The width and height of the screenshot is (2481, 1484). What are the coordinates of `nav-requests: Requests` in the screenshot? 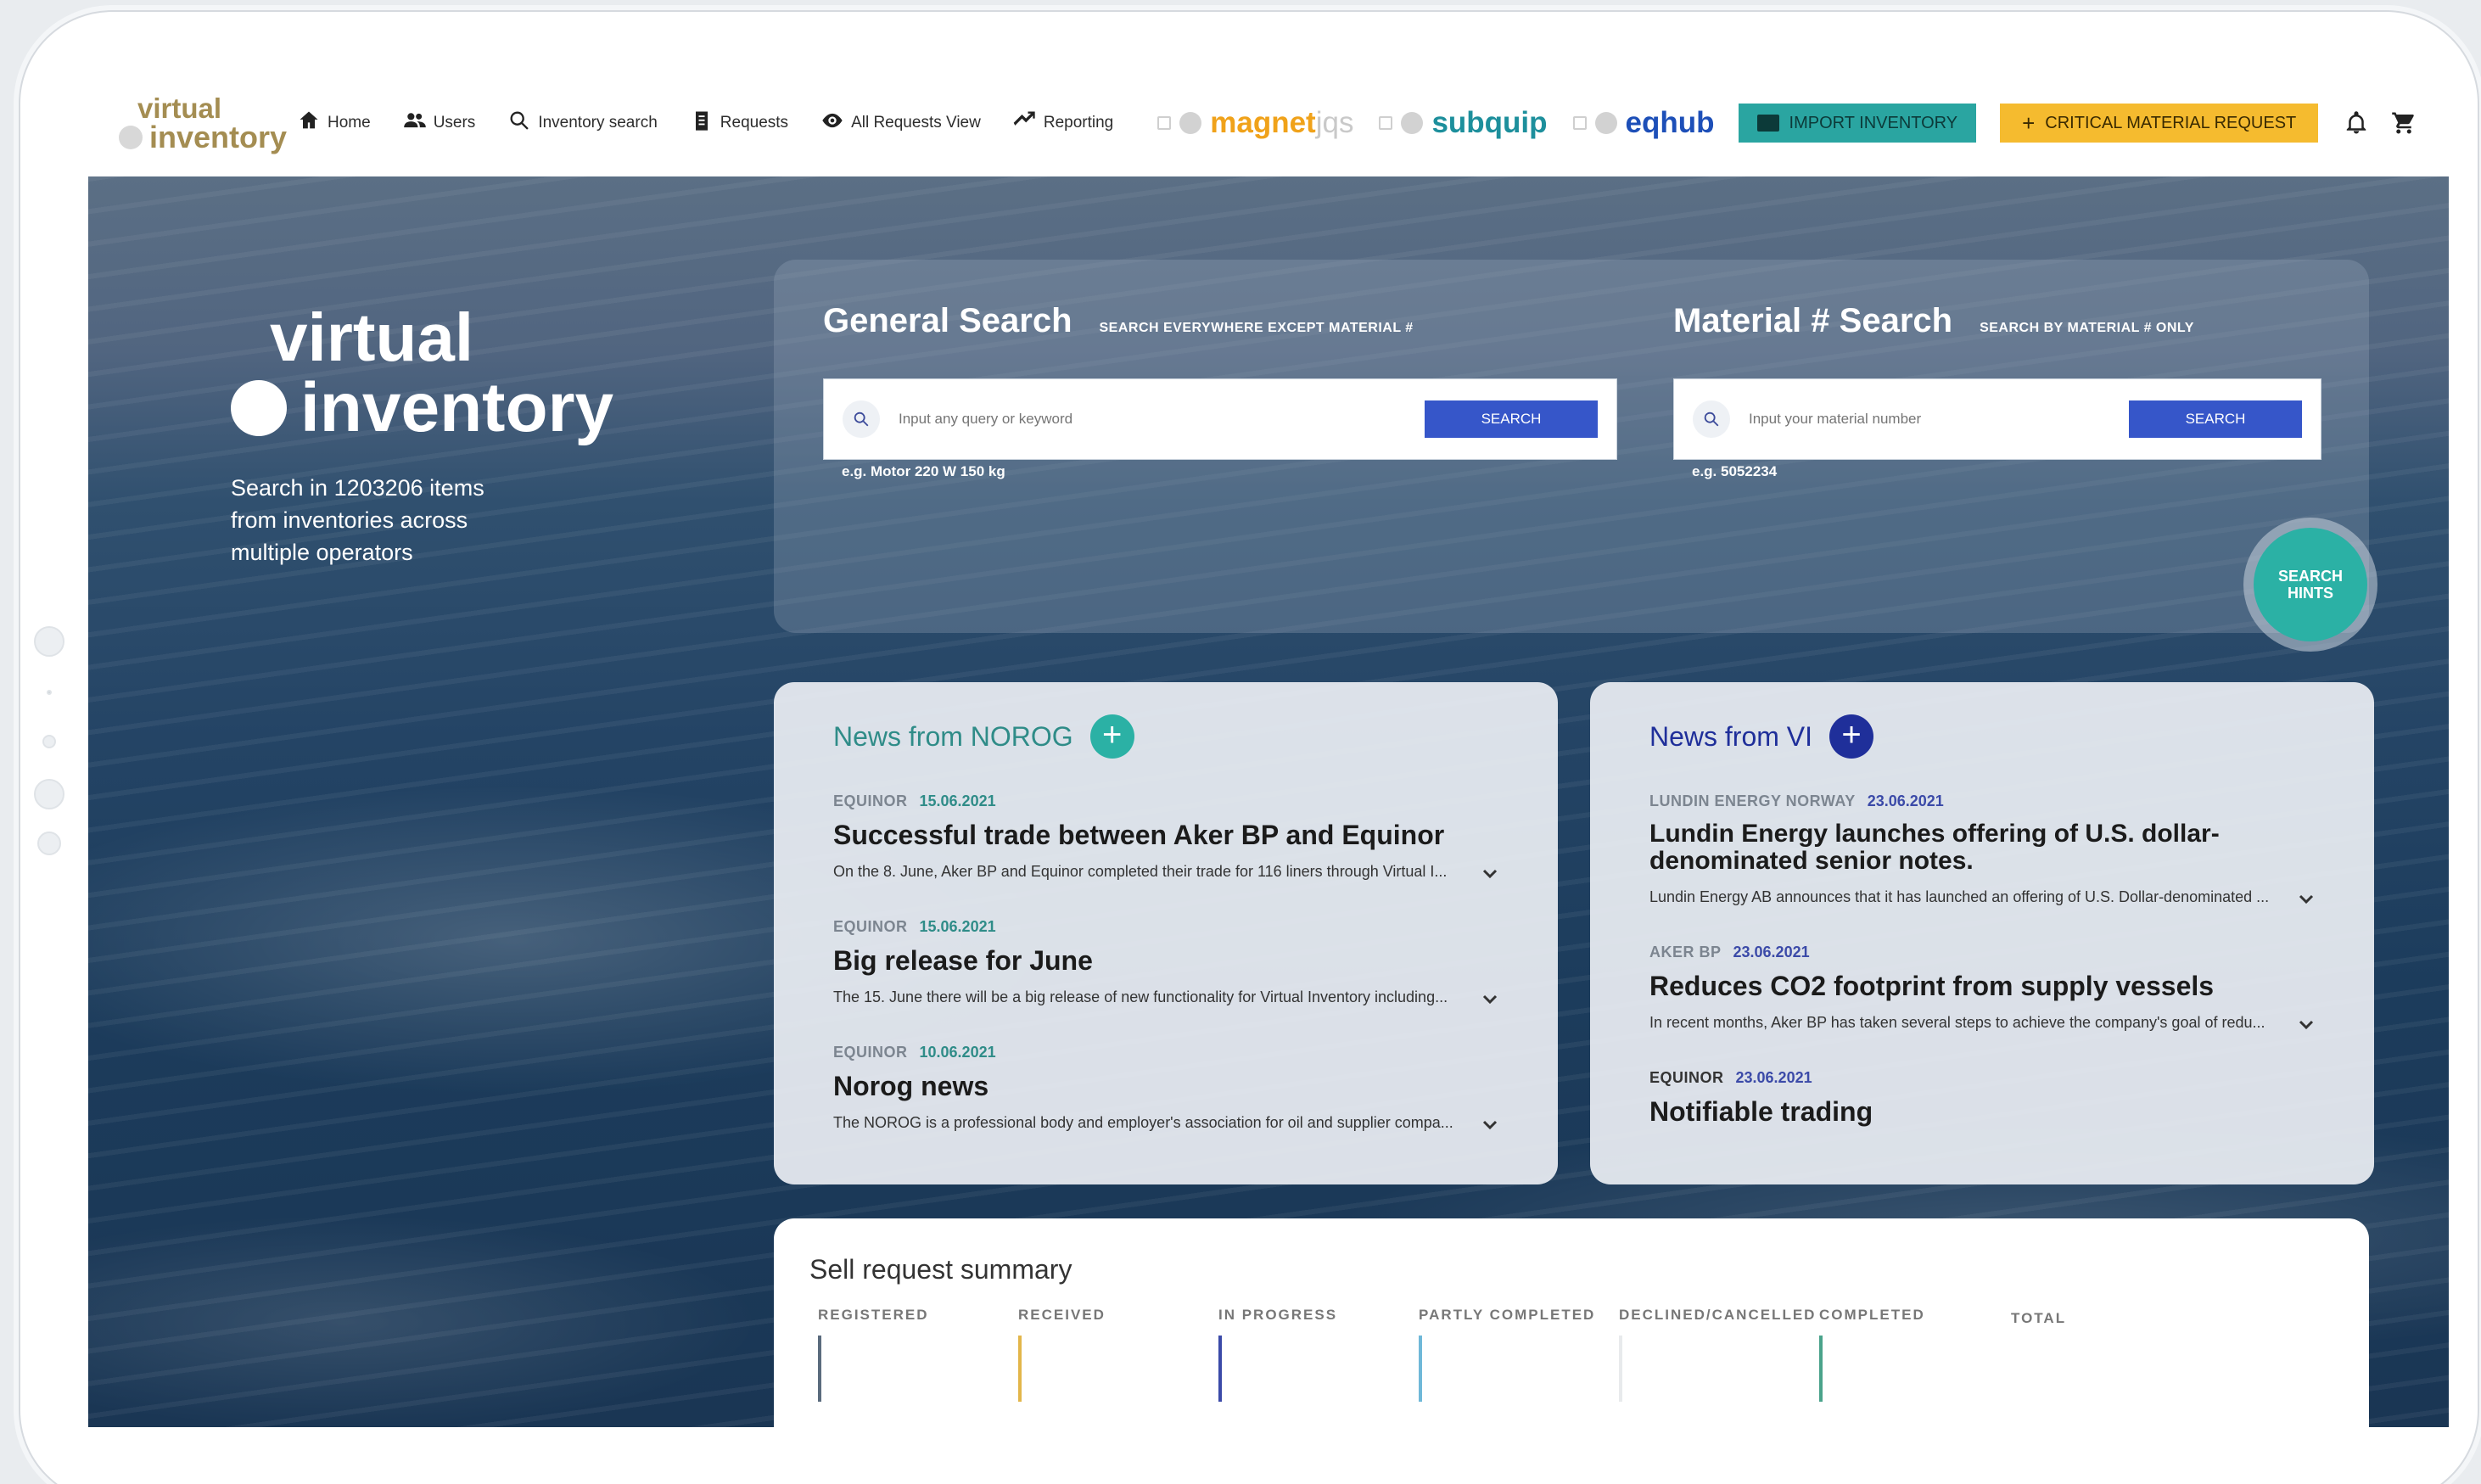 It's located at (739, 123).